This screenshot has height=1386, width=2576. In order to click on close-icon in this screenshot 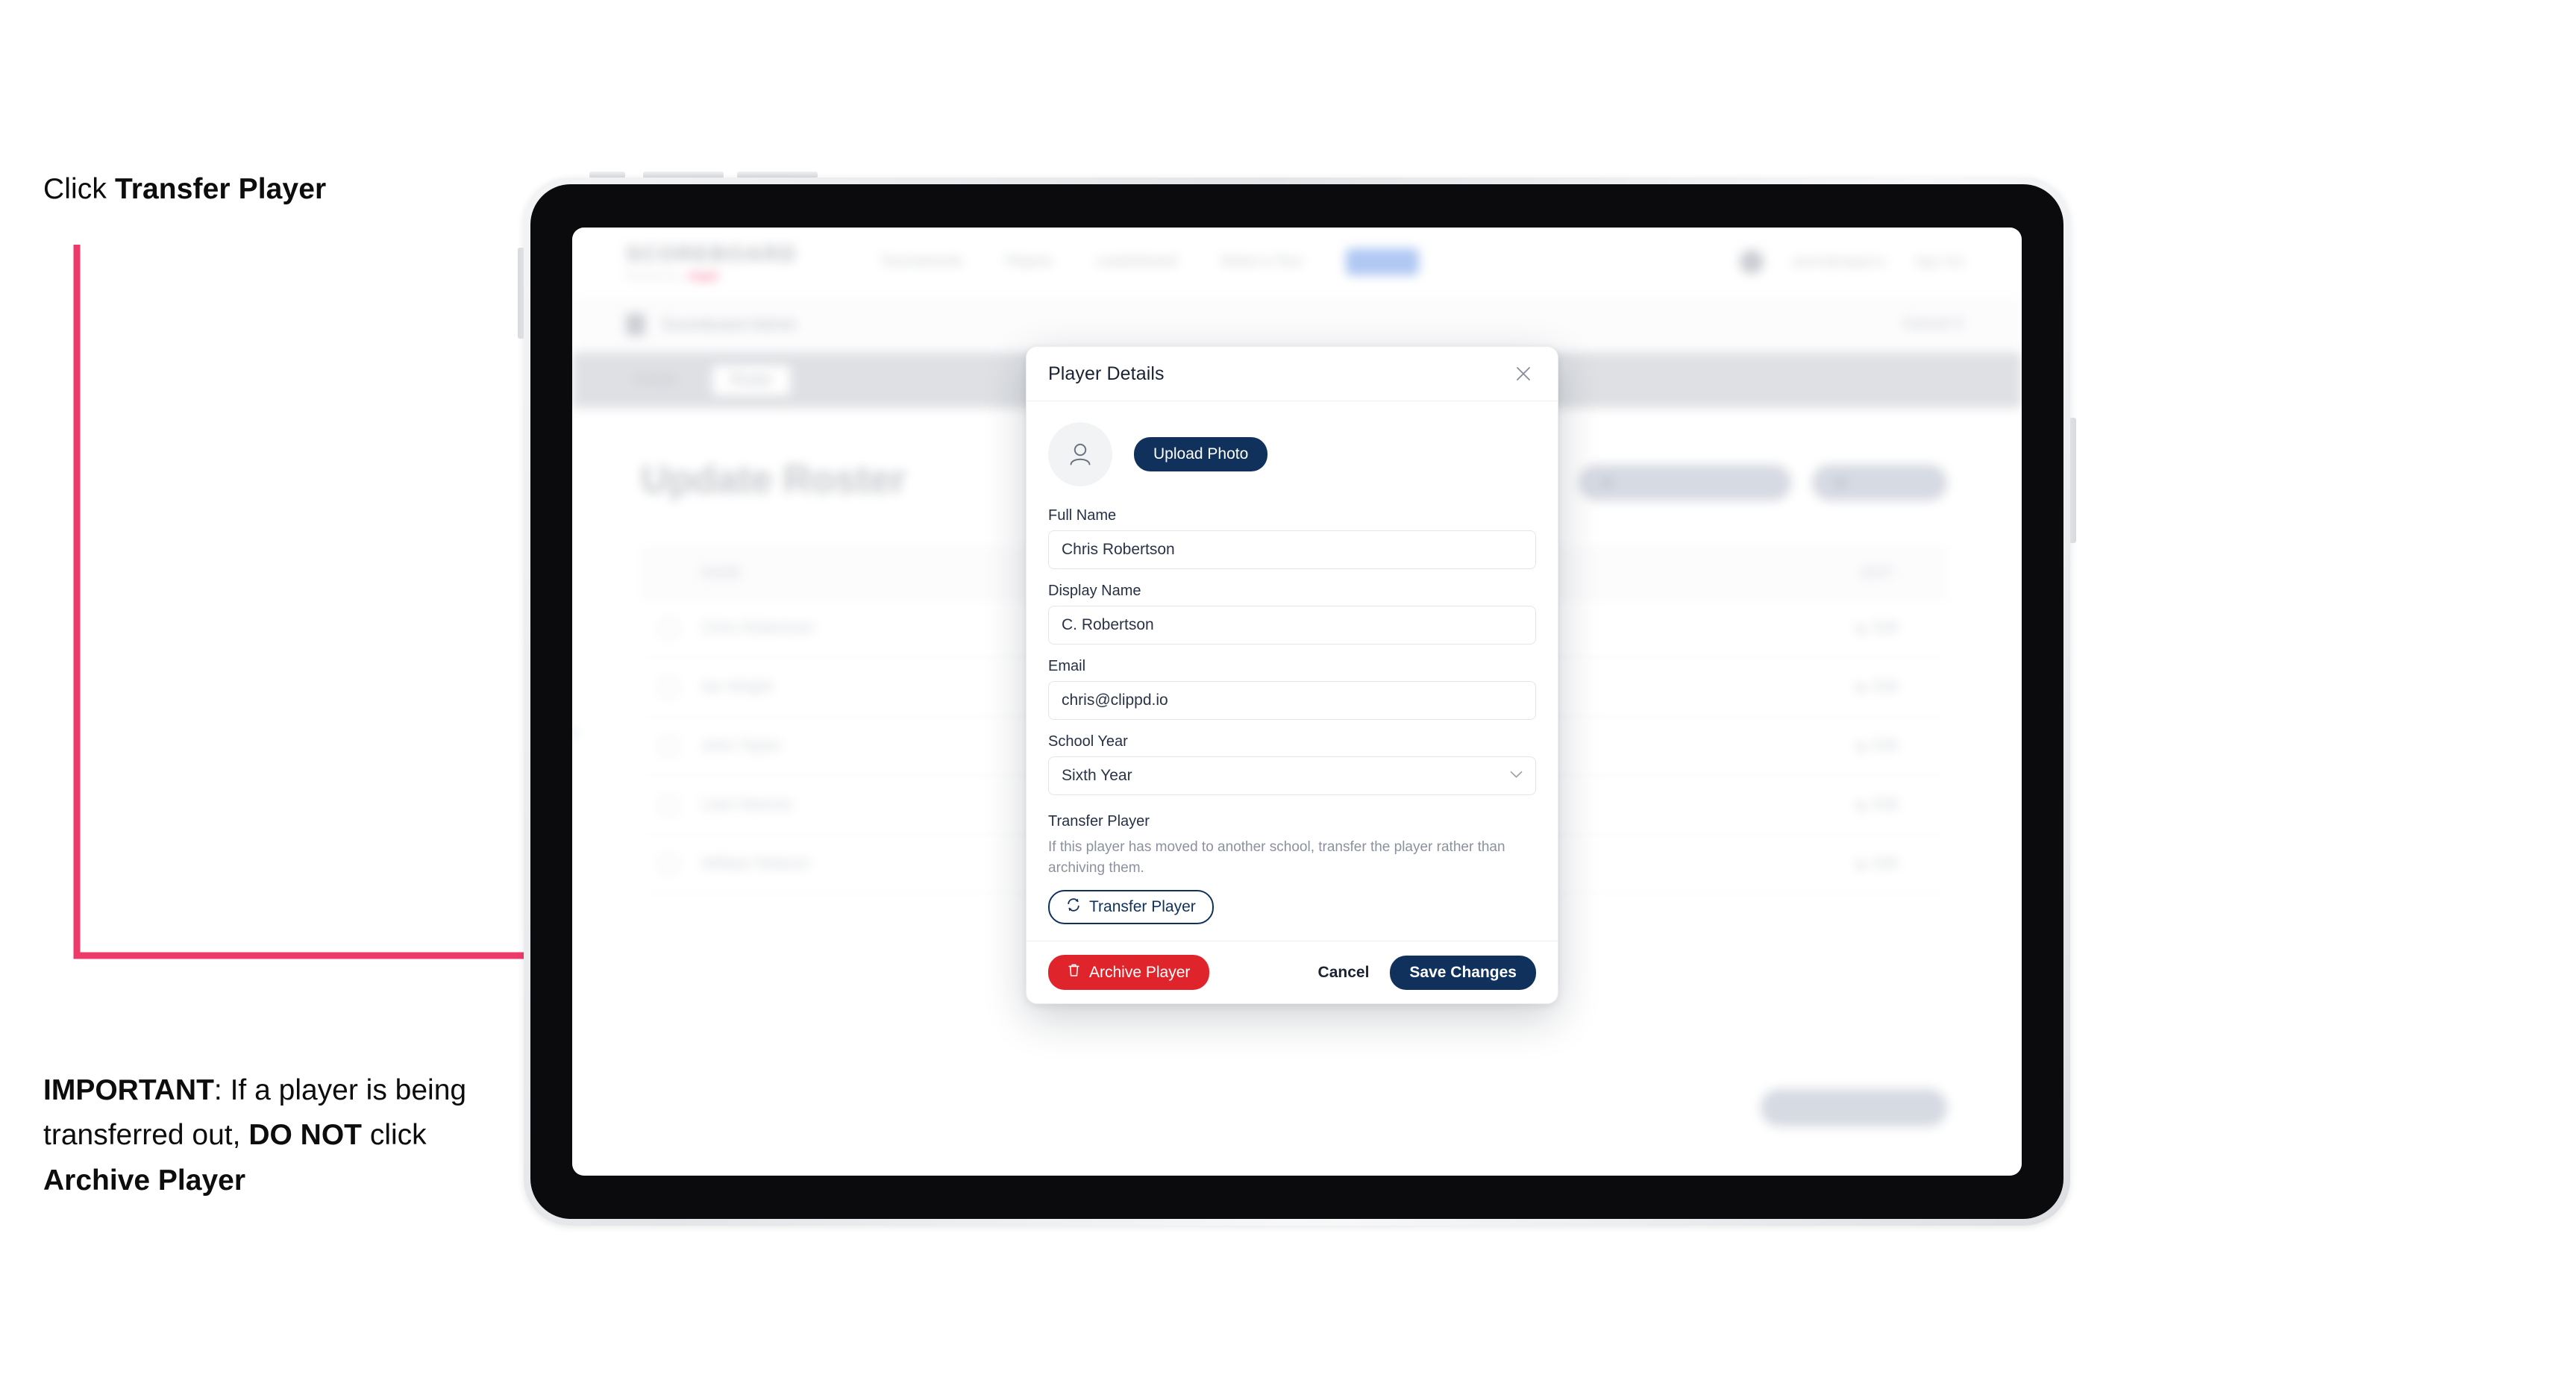, I will do `click(1523, 373)`.